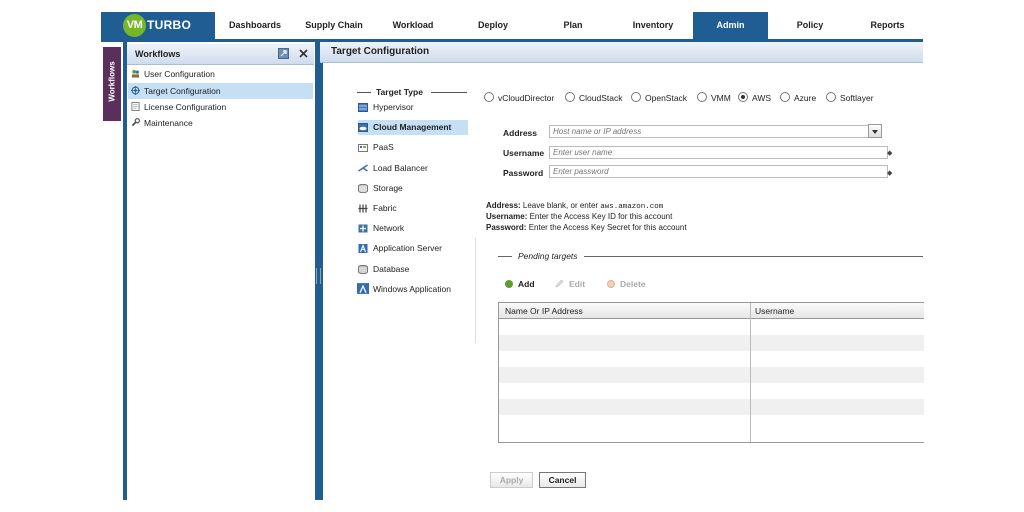  I want to click on fabric-icon, so click(363, 208).